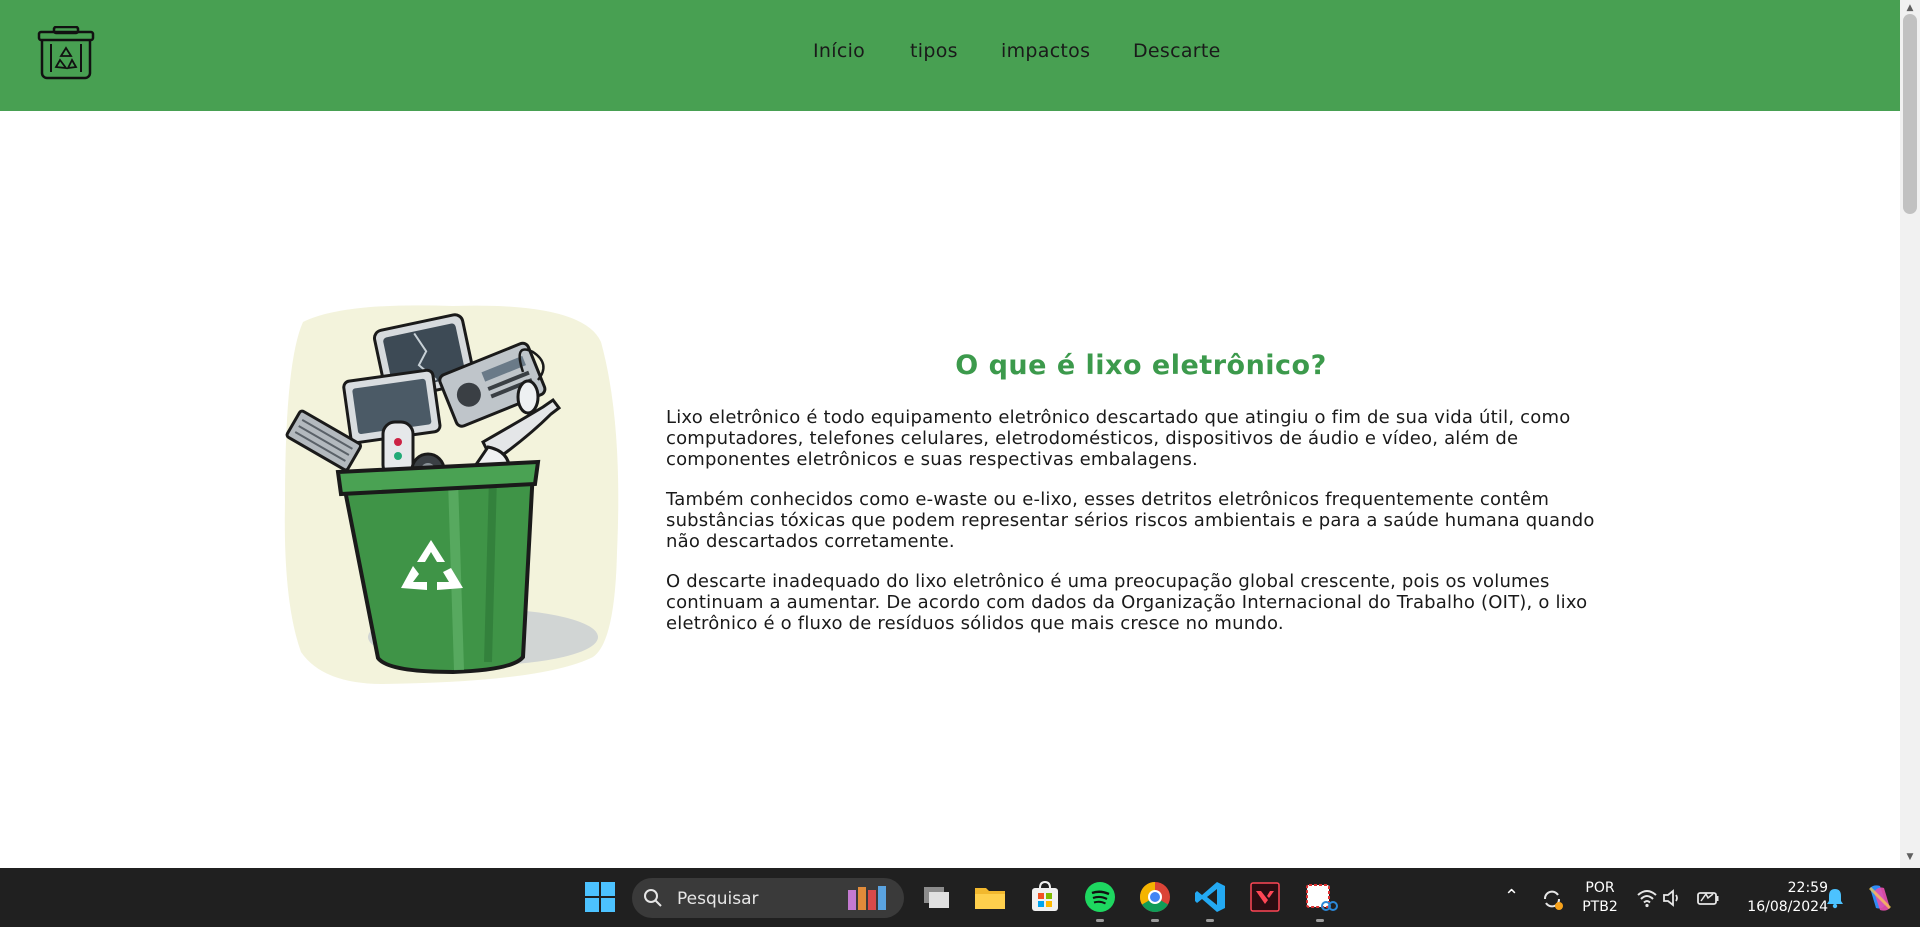 The height and width of the screenshot is (927, 1920). What do you see at coordinates (1155, 920) in the screenshot?
I see `chrome-running-indicator` at bounding box center [1155, 920].